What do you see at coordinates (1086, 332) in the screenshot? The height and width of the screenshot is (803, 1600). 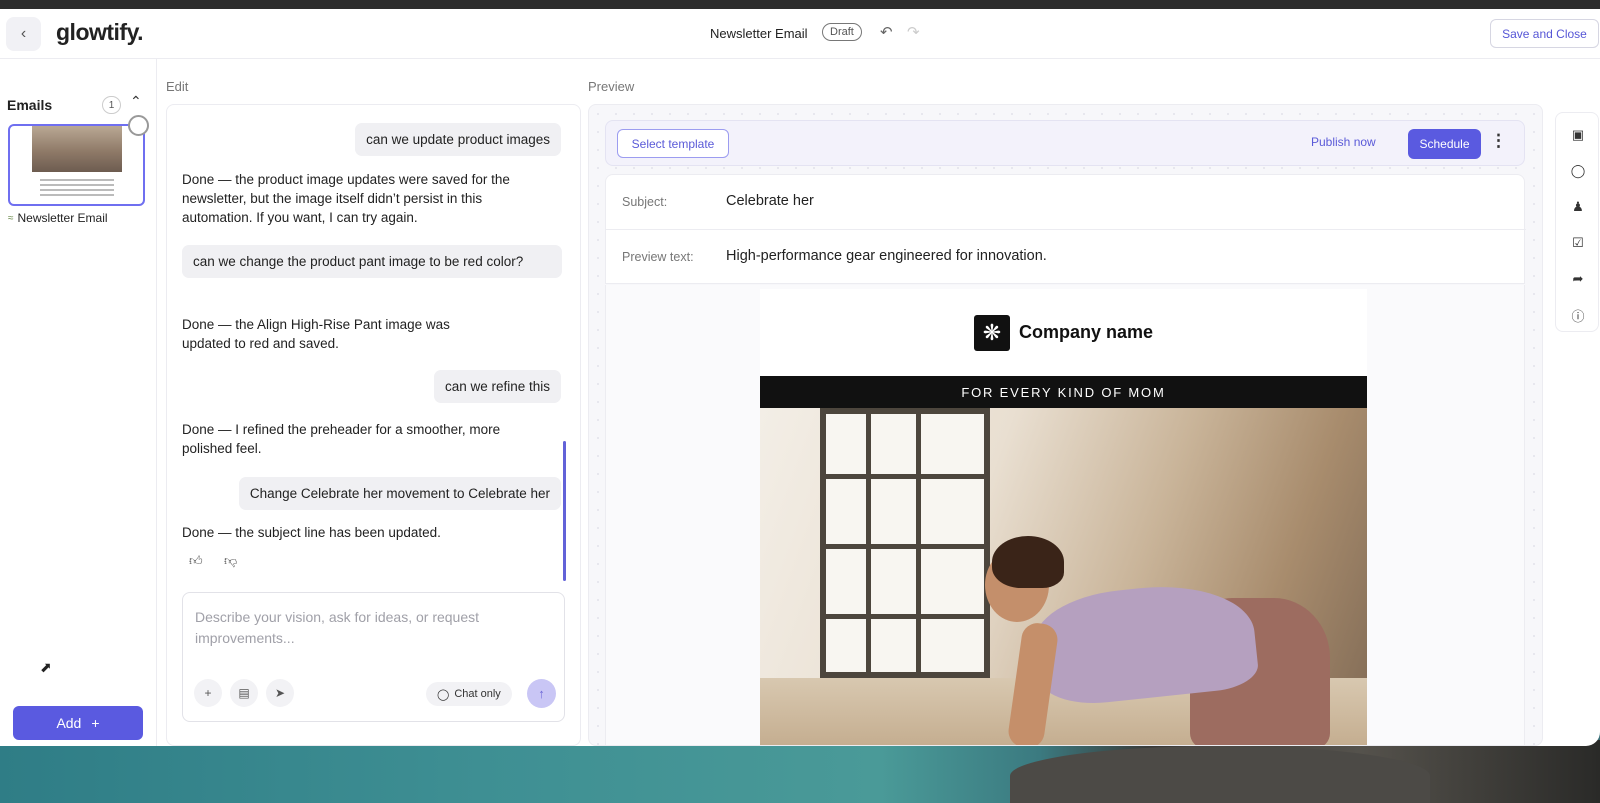 I see `company-name: Company name` at bounding box center [1086, 332].